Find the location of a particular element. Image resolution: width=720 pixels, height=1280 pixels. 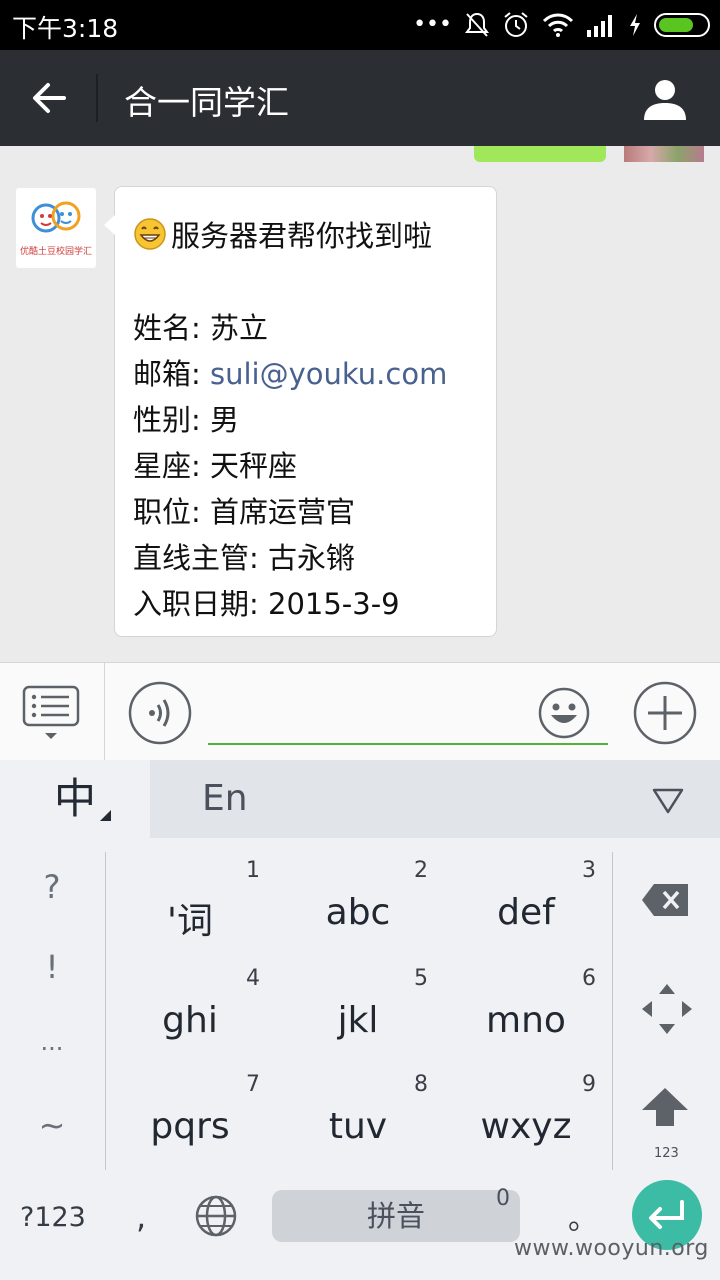

mode-chinese-label: 中 is located at coordinates (74, 798).